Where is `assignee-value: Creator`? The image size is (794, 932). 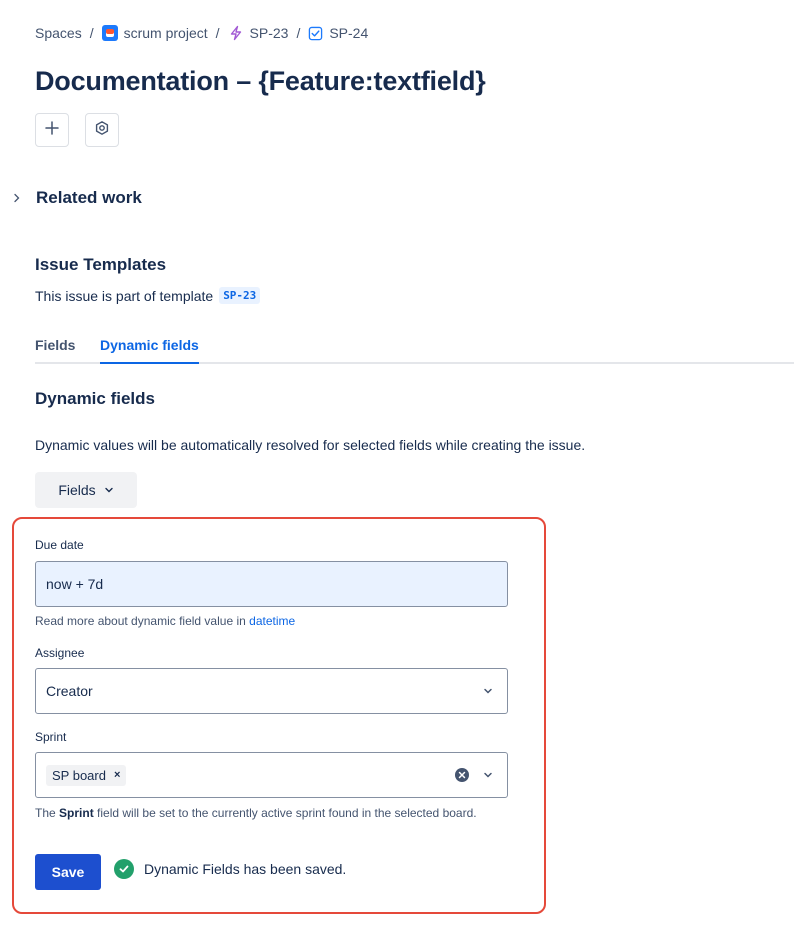
assignee-value: Creator is located at coordinates (69, 691).